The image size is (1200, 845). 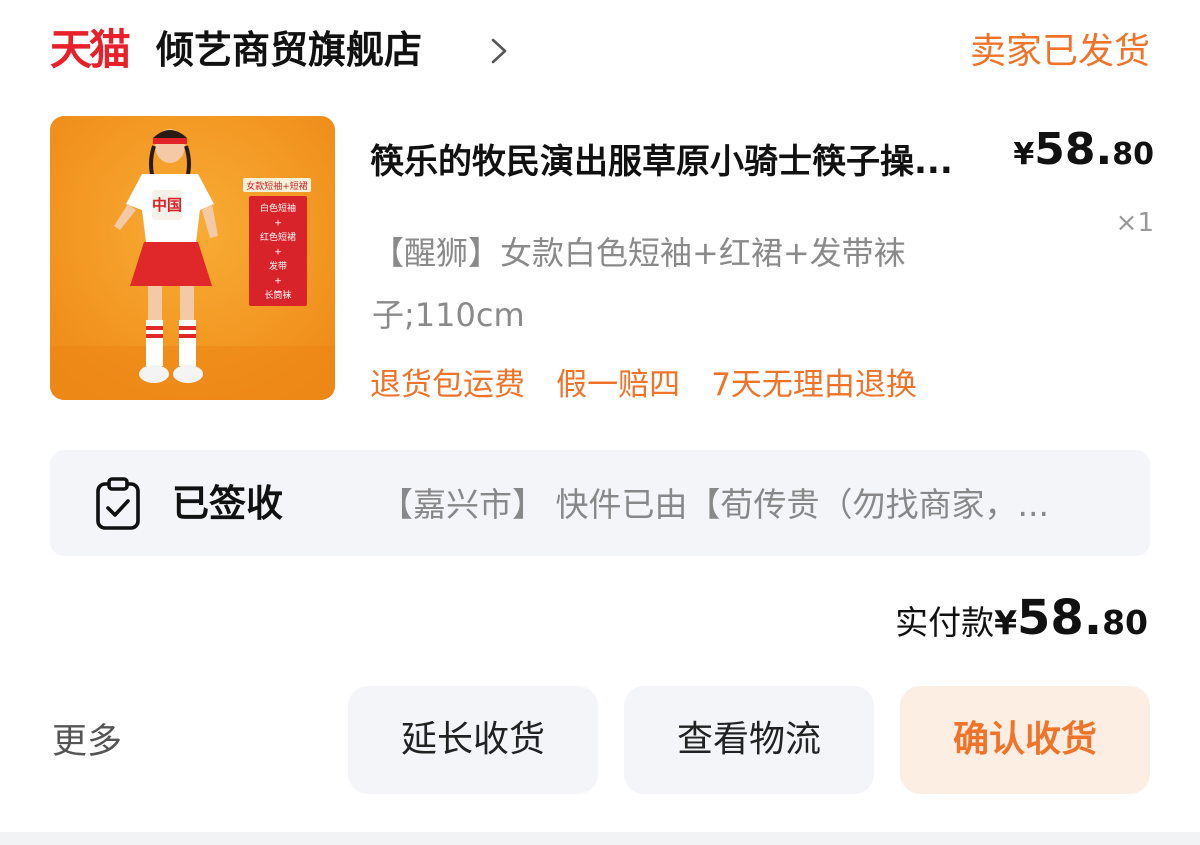 What do you see at coordinates (448, 315) in the screenshot?
I see `sku-line: 子;110cm` at bounding box center [448, 315].